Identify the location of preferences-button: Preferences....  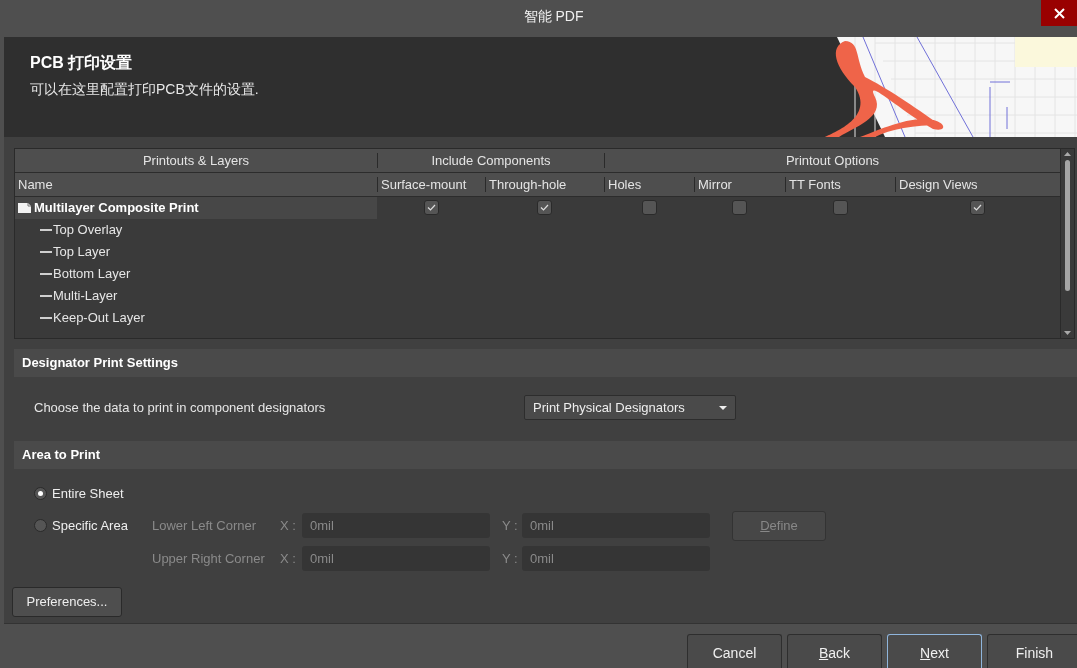
(67, 601).